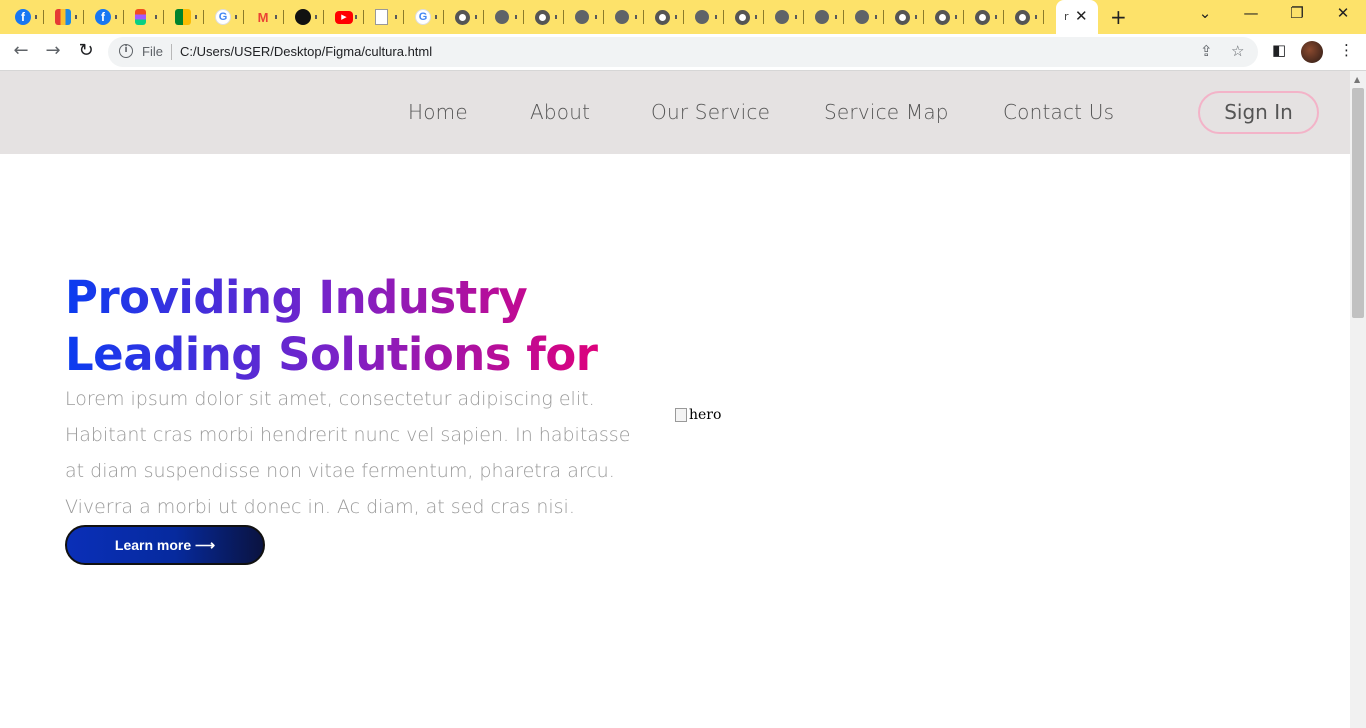 This screenshot has height=728, width=1366. I want to click on profile-avatar, so click(1312, 52).